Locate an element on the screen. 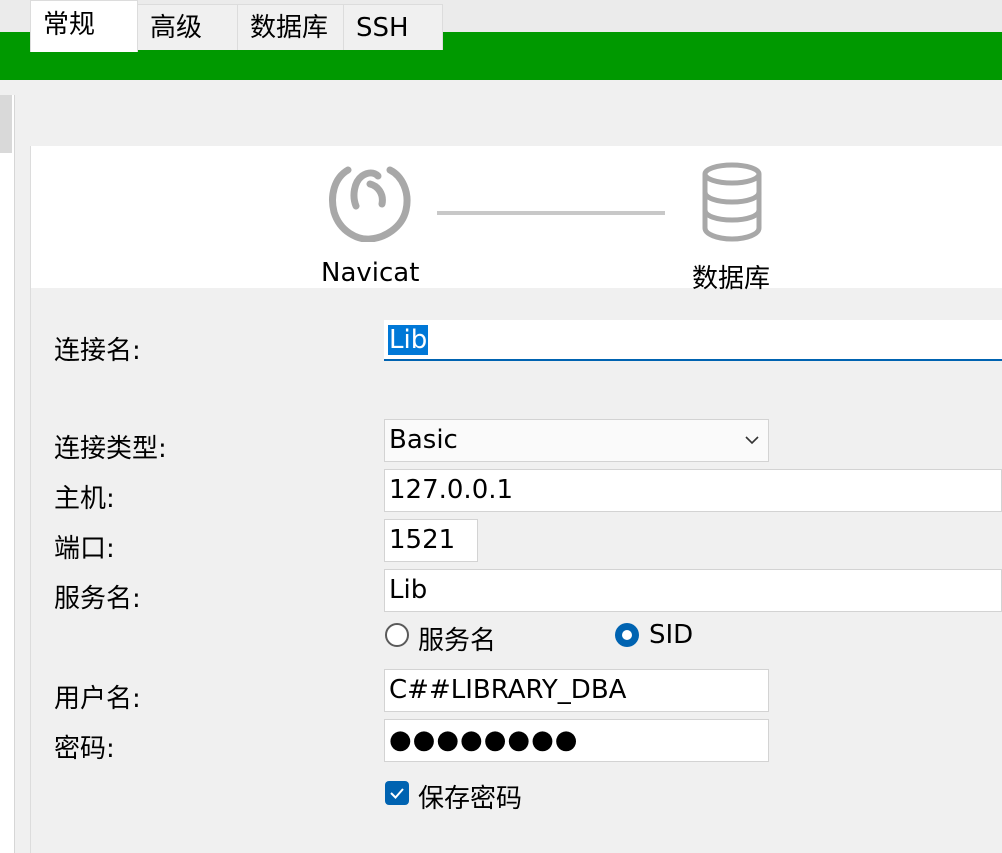  checkmark-icon is located at coordinates (397, 793).